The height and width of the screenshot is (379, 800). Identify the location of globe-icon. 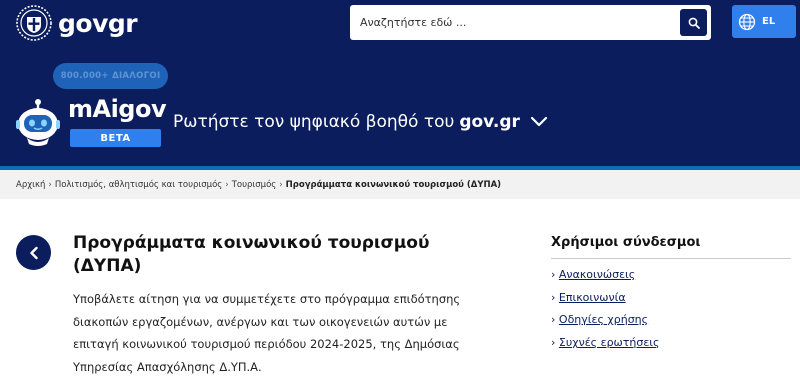
(747, 21).